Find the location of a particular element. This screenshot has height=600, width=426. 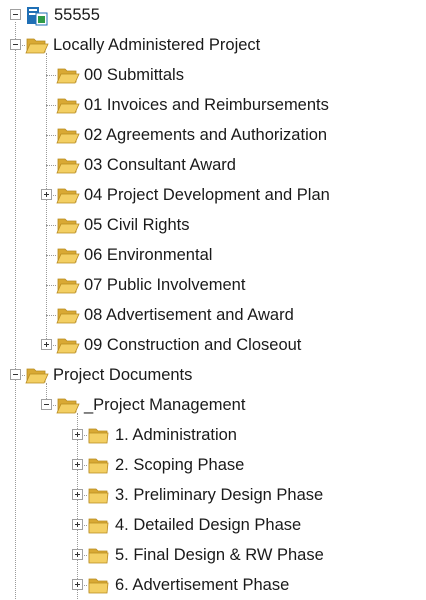

tree-node: 5. Final Design & RW Phase is located at coordinates (213, 555).